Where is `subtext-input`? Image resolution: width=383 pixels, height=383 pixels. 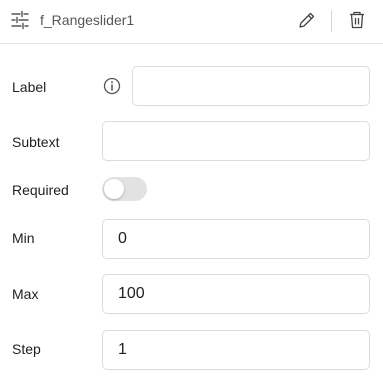 subtext-input is located at coordinates (236, 141).